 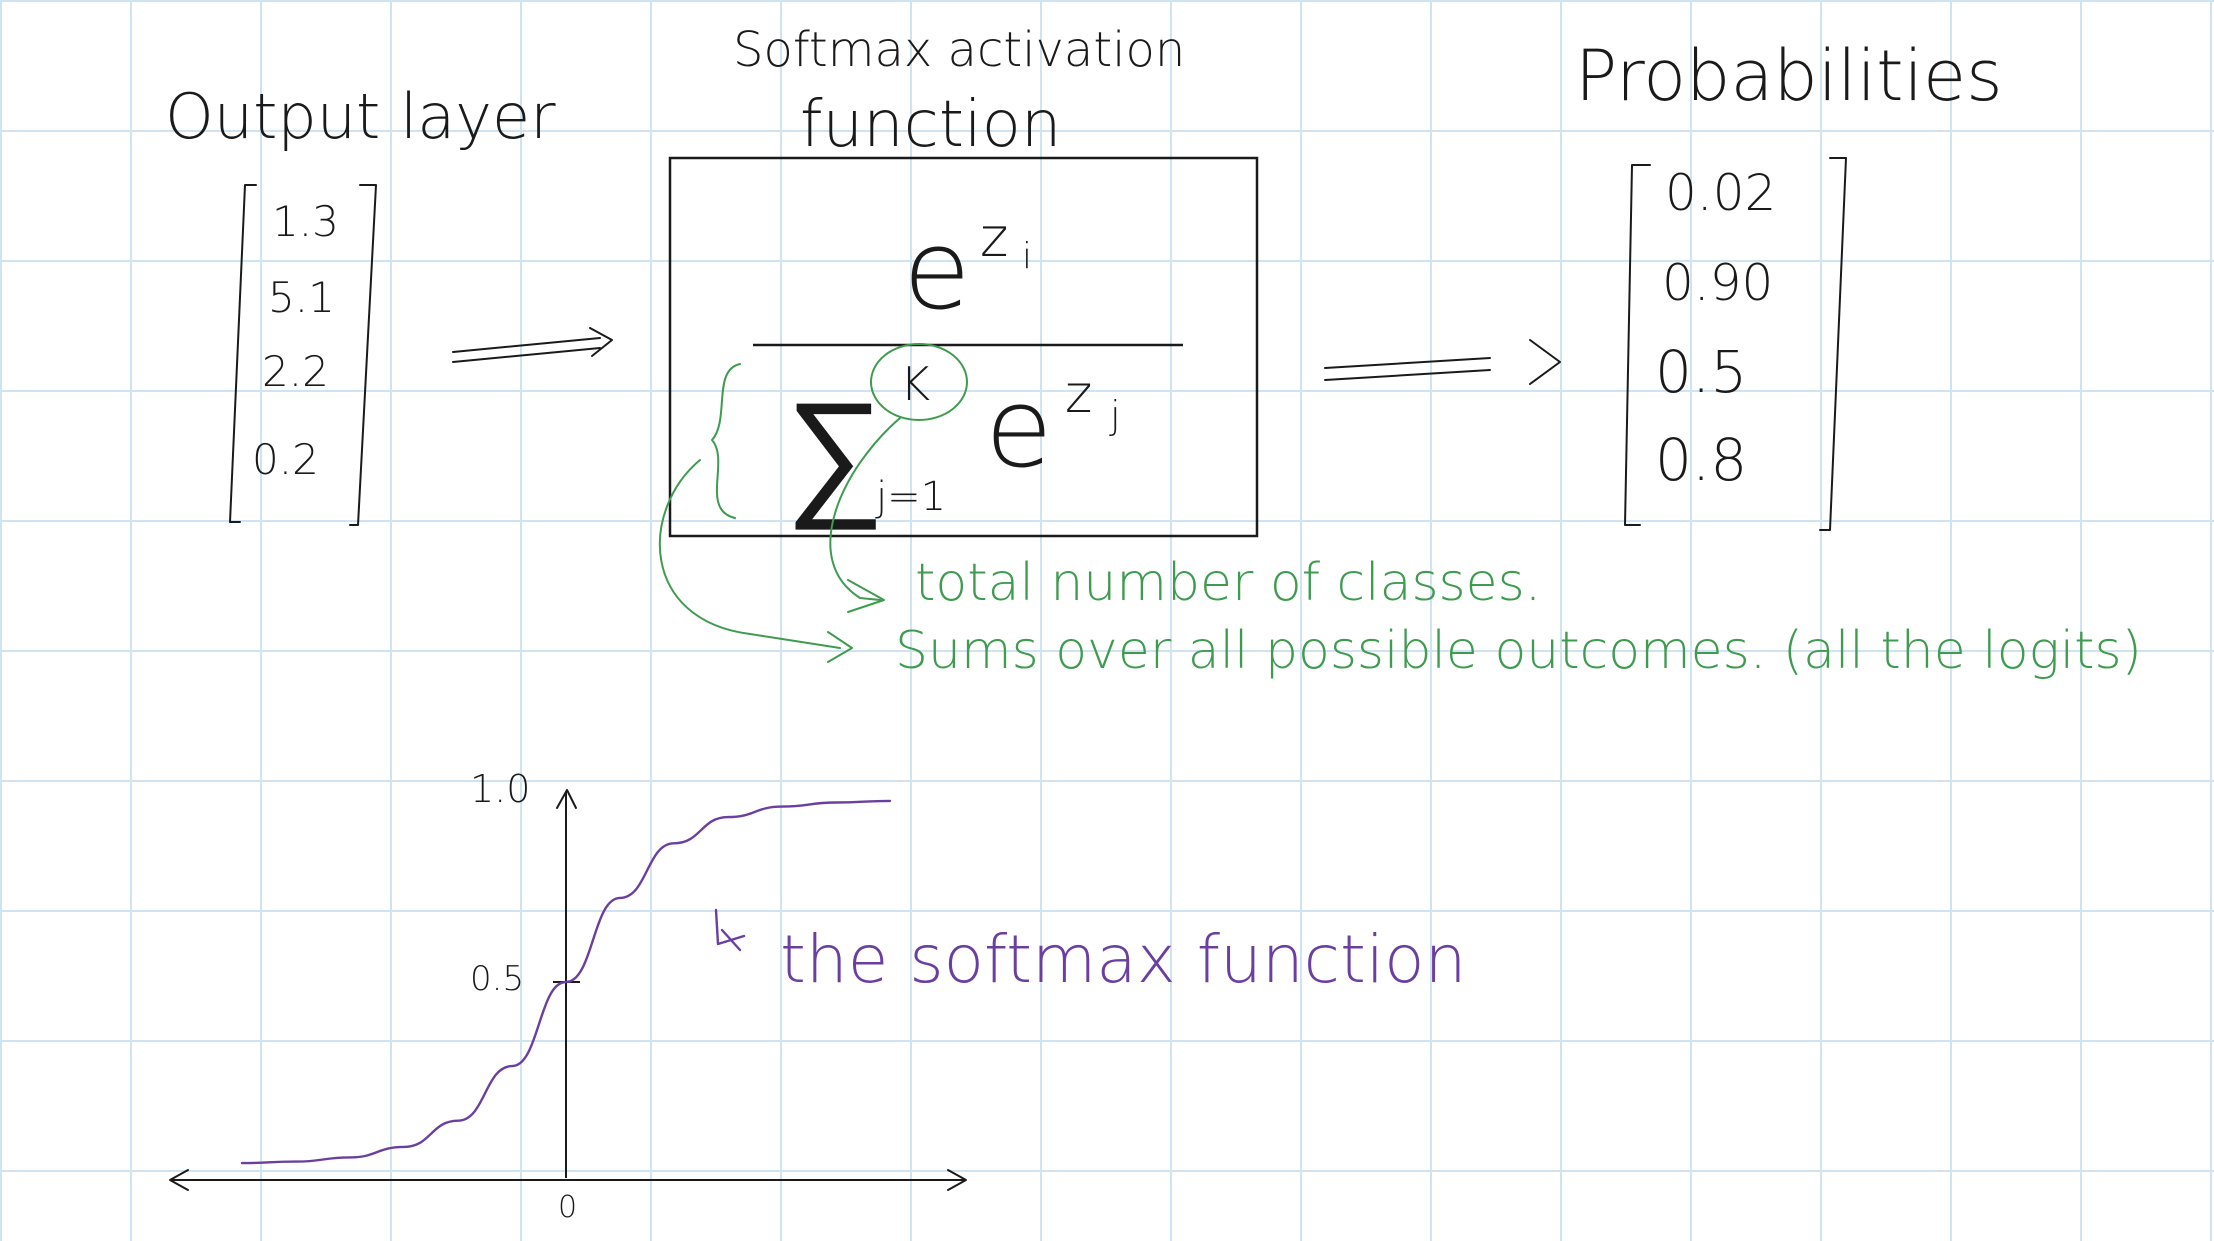 What do you see at coordinates (305, 221) in the screenshot?
I see `output-value: 1.3` at bounding box center [305, 221].